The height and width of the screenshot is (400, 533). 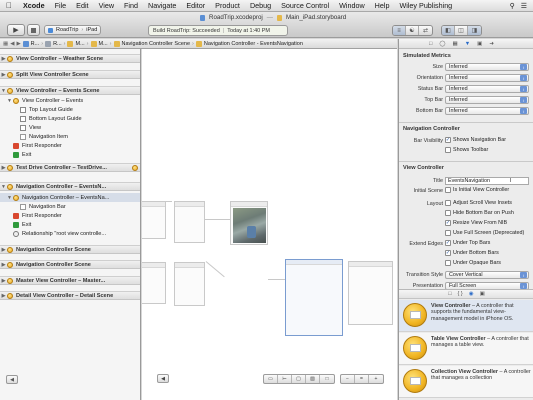 What do you see at coordinates (70, 224) in the screenshot?
I see `outline-item-exit-2: Exit` at bounding box center [70, 224].